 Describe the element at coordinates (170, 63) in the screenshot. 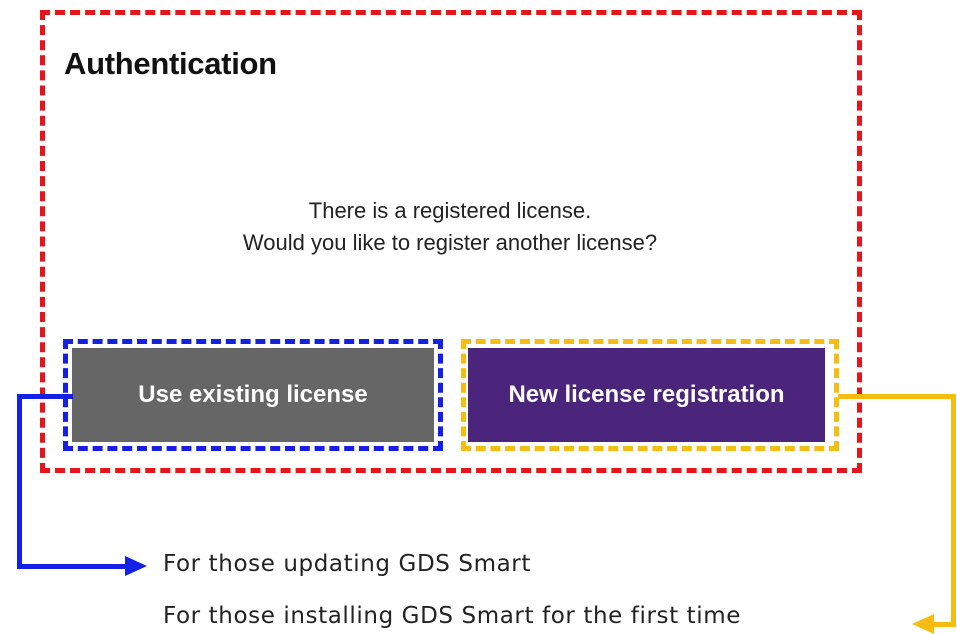

I see `dialog-title: Authentication` at that location.